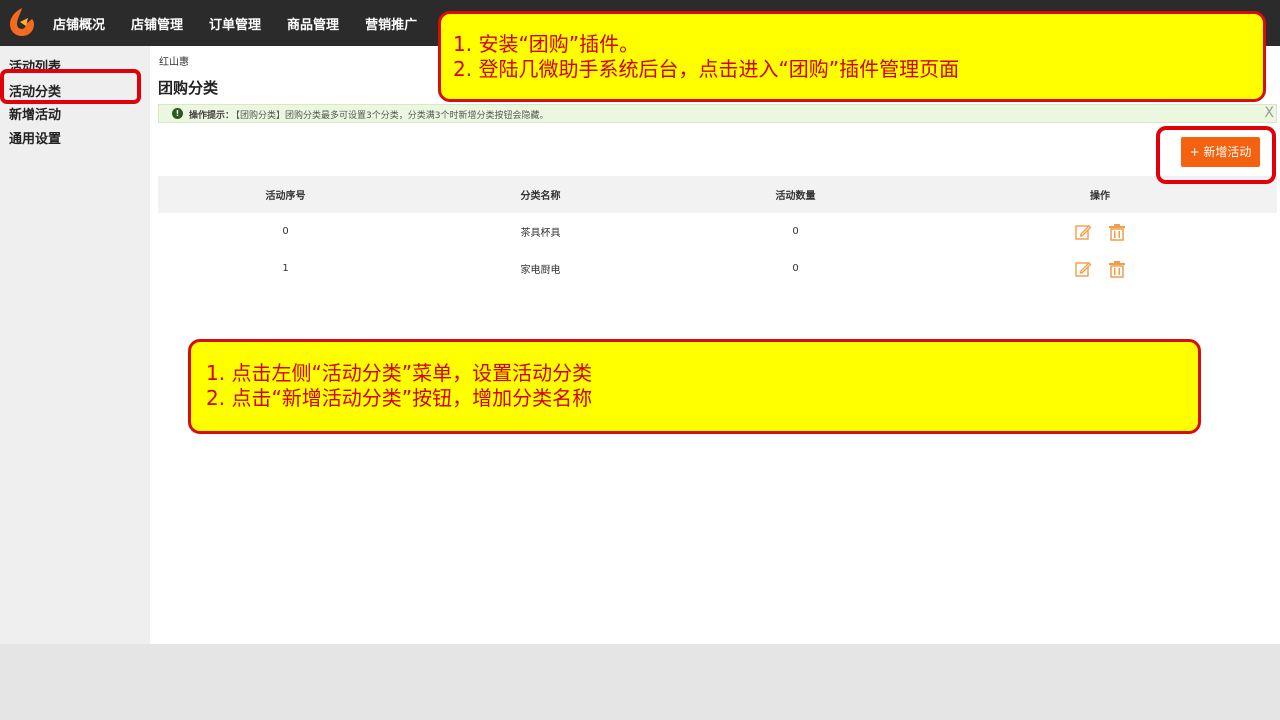 Image resolution: width=1280 pixels, height=720 pixels. I want to click on sidebar-item-general-settings: 通用设置, so click(35, 137).